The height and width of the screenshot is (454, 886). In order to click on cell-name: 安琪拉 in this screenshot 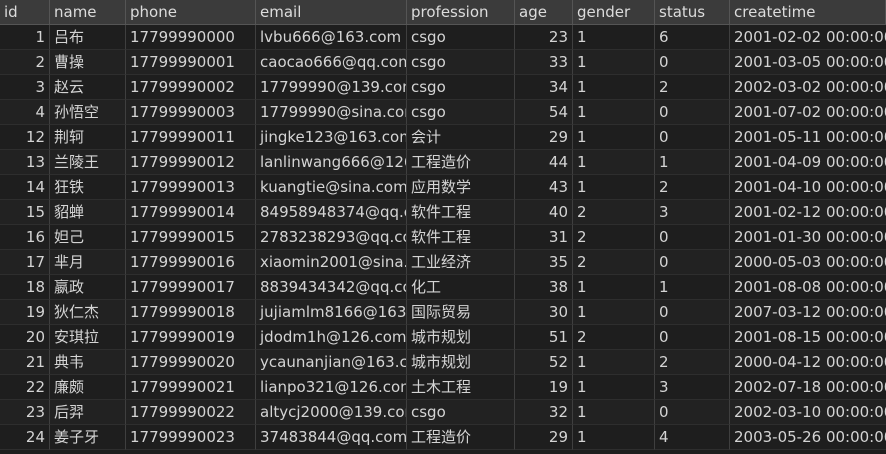, I will do `click(88, 337)`.